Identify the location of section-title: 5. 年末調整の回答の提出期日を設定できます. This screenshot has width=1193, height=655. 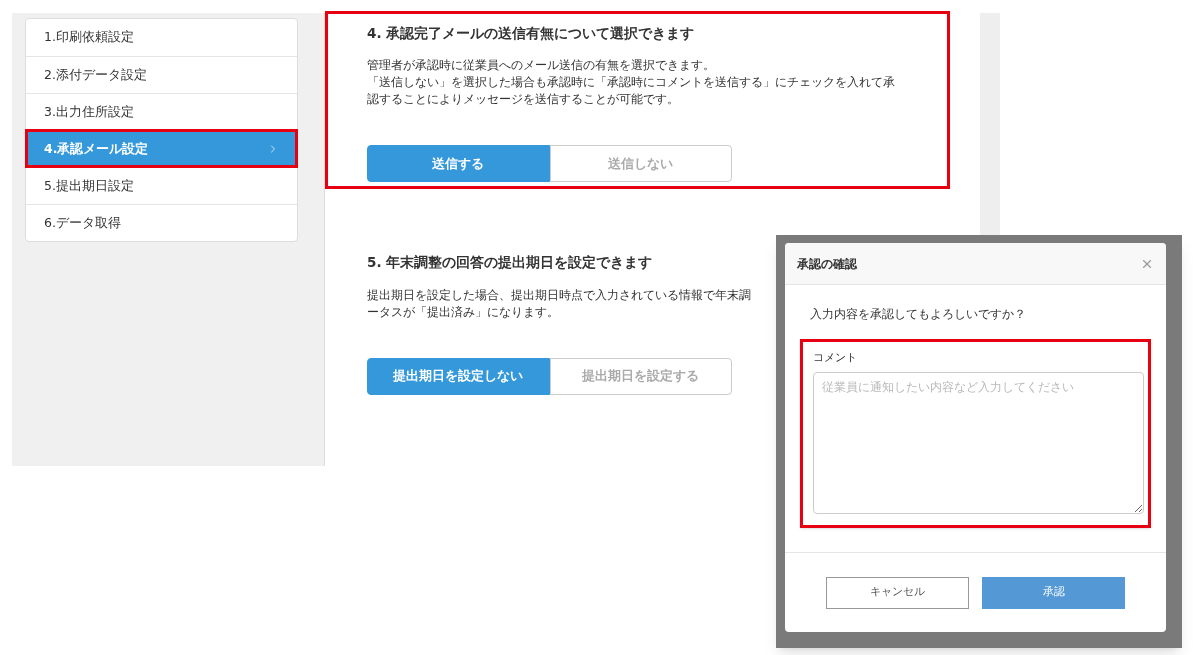
(510, 263).